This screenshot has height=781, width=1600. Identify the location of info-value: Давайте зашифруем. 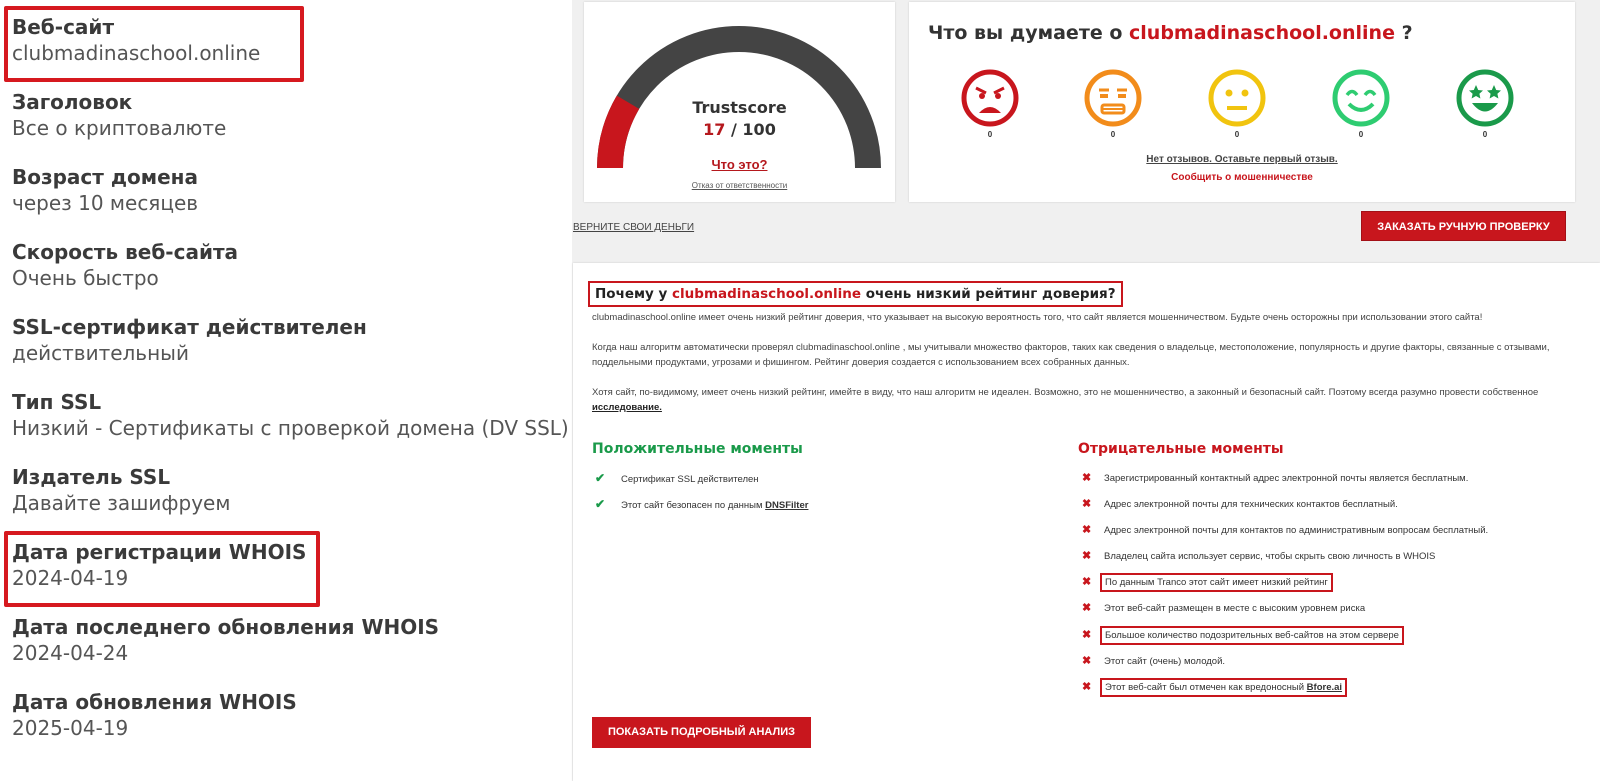
(121, 503).